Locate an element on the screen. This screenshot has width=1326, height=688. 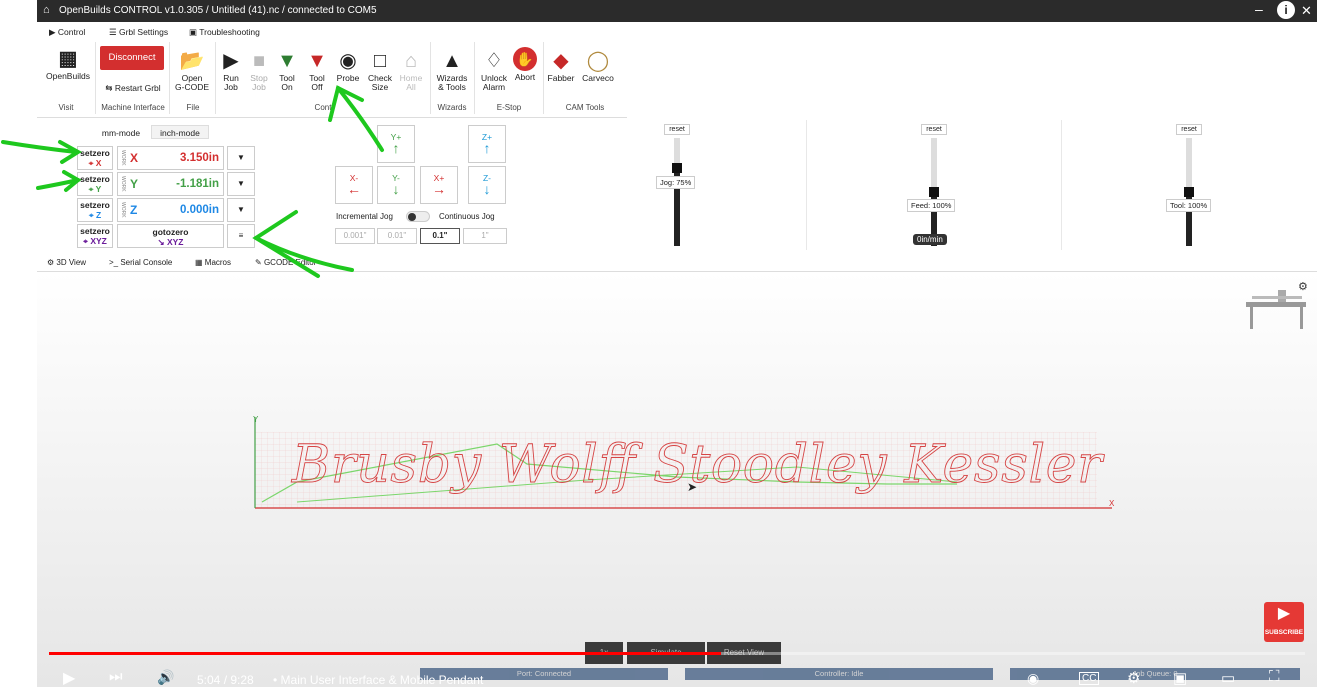
feed-slider-thumb is located at coordinates (934, 192).